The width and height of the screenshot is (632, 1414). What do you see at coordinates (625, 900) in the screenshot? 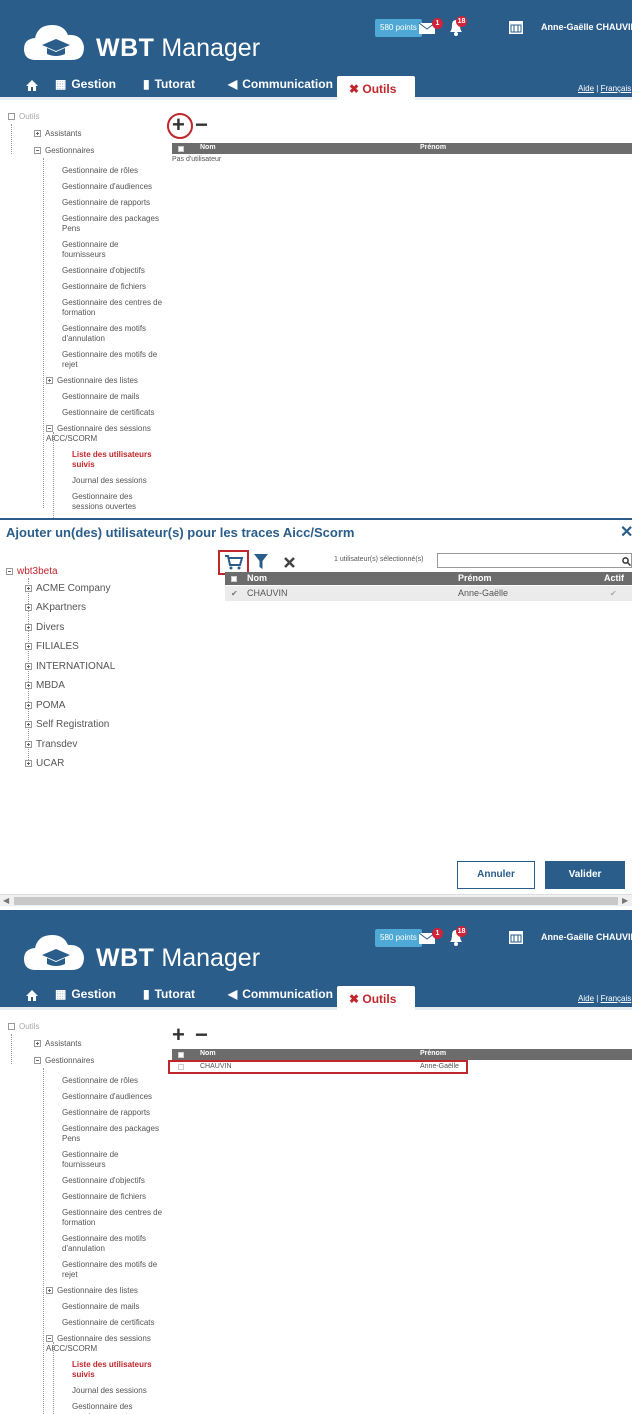
I see `scroll-right-icon: ▶` at bounding box center [625, 900].